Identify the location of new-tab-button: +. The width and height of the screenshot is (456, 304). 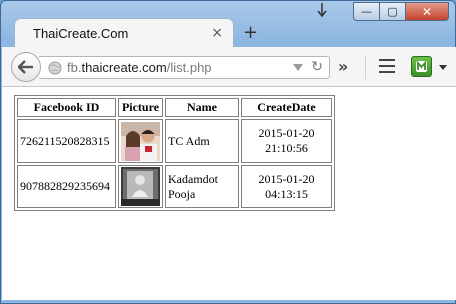
(250, 32).